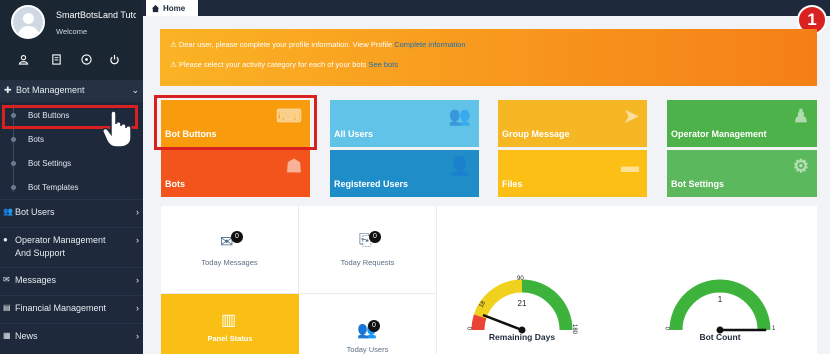 The image size is (830, 354). What do you see at coordinates (53, 187) in the screenshot?
I see `submenu-label: Bot Templates` at bounding box center [53, 187].